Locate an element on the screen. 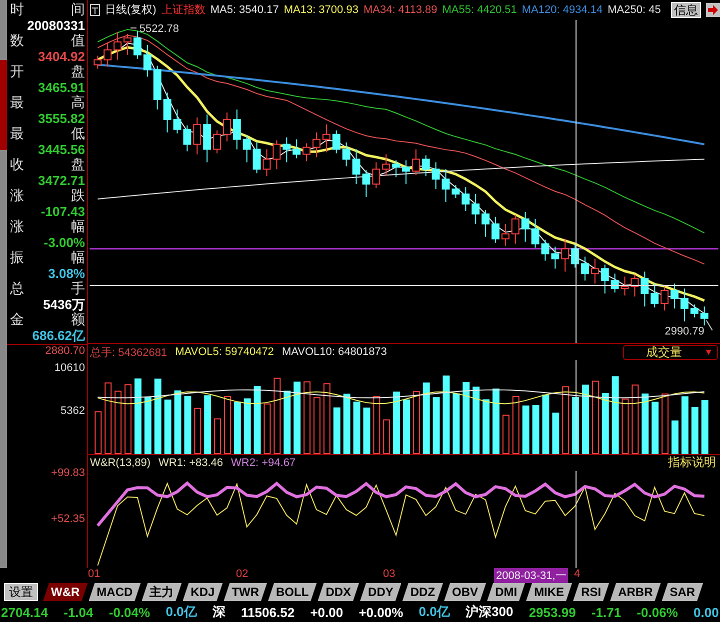 The width and height of the screenshot is (720, 622). info-value: 686.62亿 is located at coordinates (58, 335).